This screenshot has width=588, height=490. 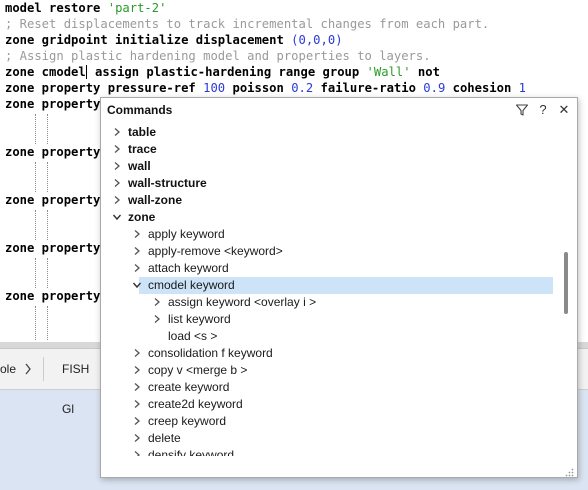 I want to click on tab-label: FISH Gl, so click(x=76, y=389).